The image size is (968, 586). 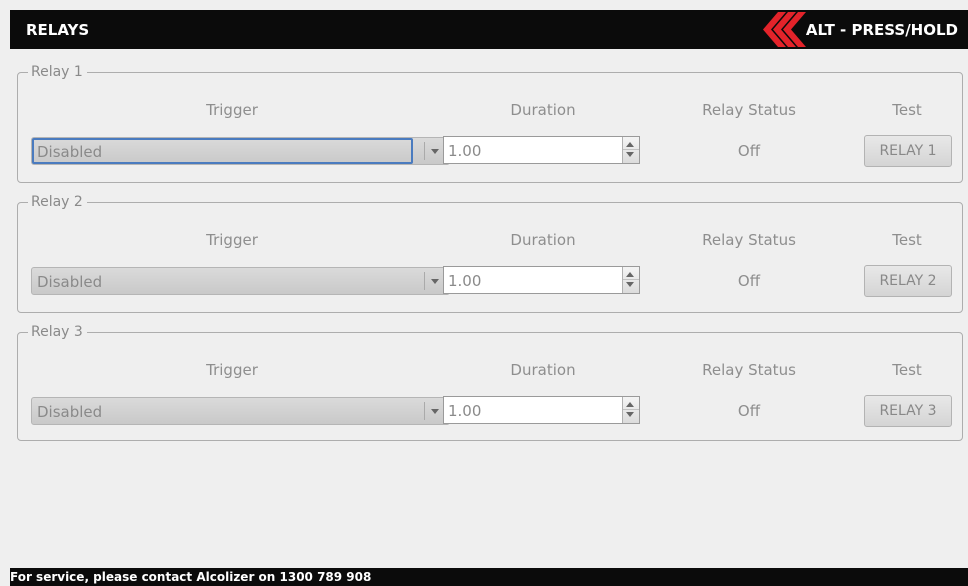 I want to click on top-bar: RELAYS ALT - PRESS/HOLD, so click(x=489, y=29).